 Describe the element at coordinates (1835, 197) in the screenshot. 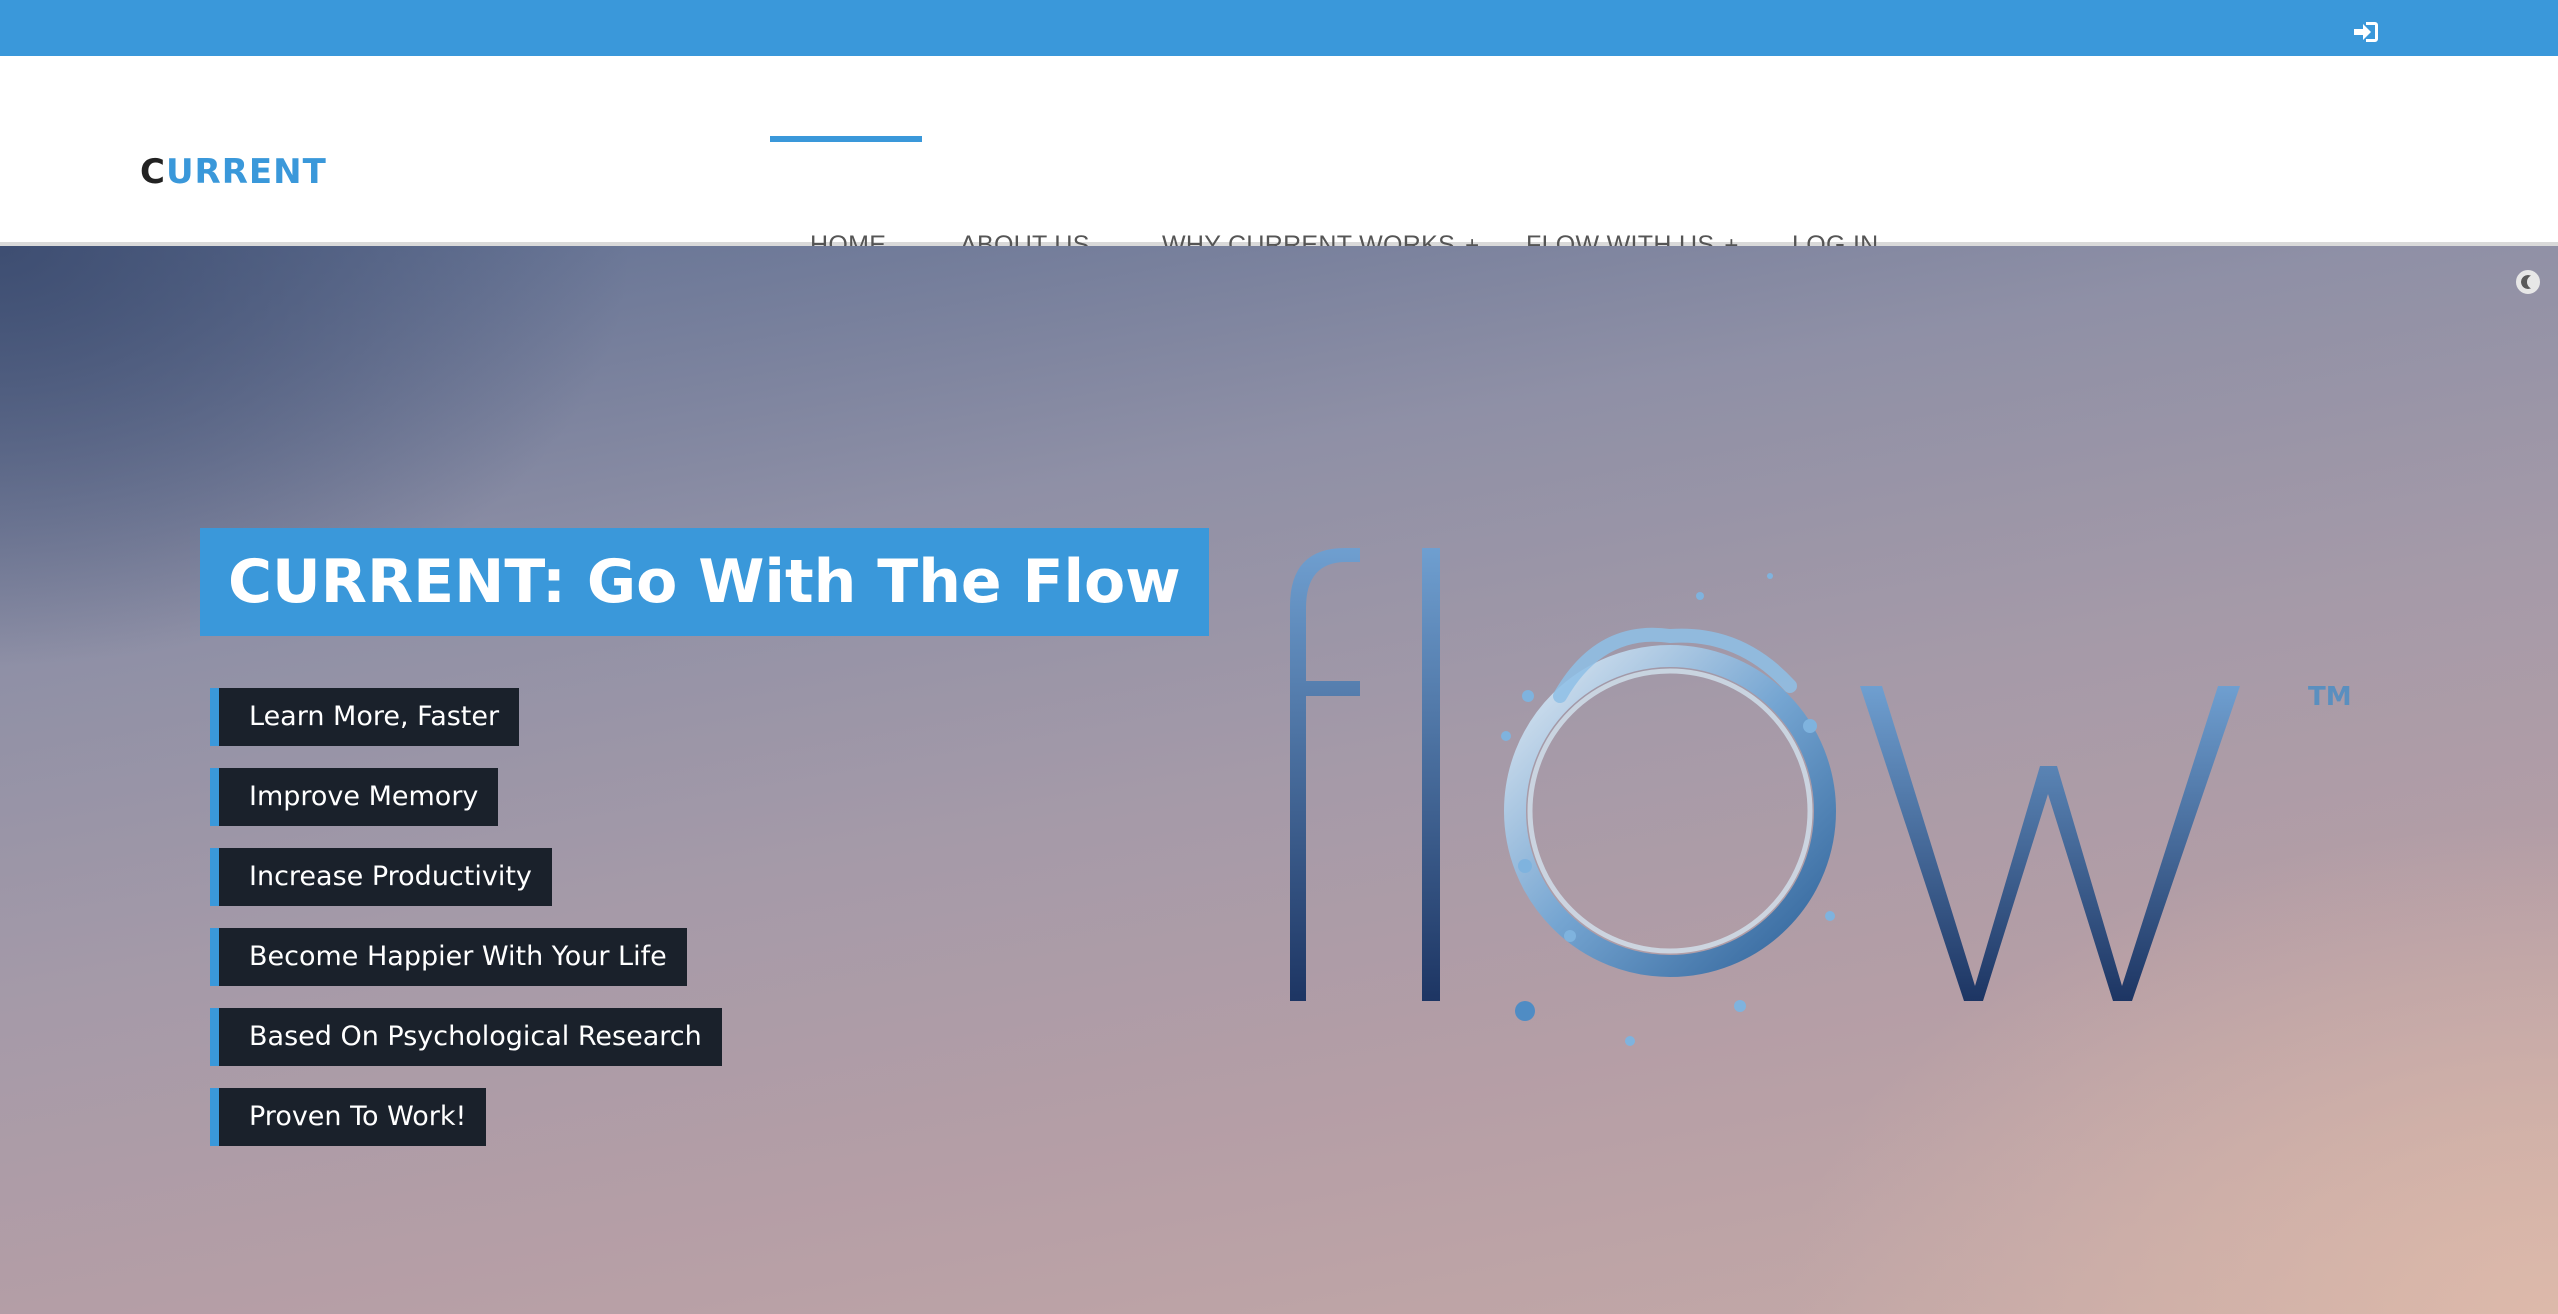

I see `nav-log-in: LOG IN` at that location.